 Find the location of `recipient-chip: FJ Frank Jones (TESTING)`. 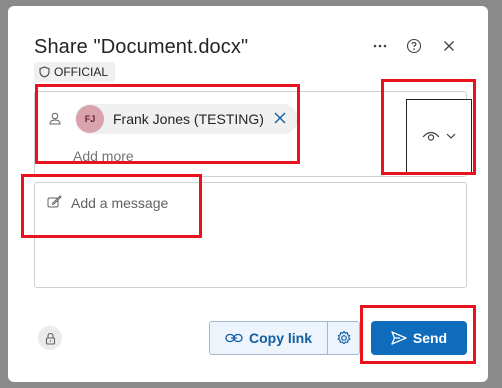

recipient-chip: FJ Frank Jones (TESTING) is located at coordinates (186, 119).